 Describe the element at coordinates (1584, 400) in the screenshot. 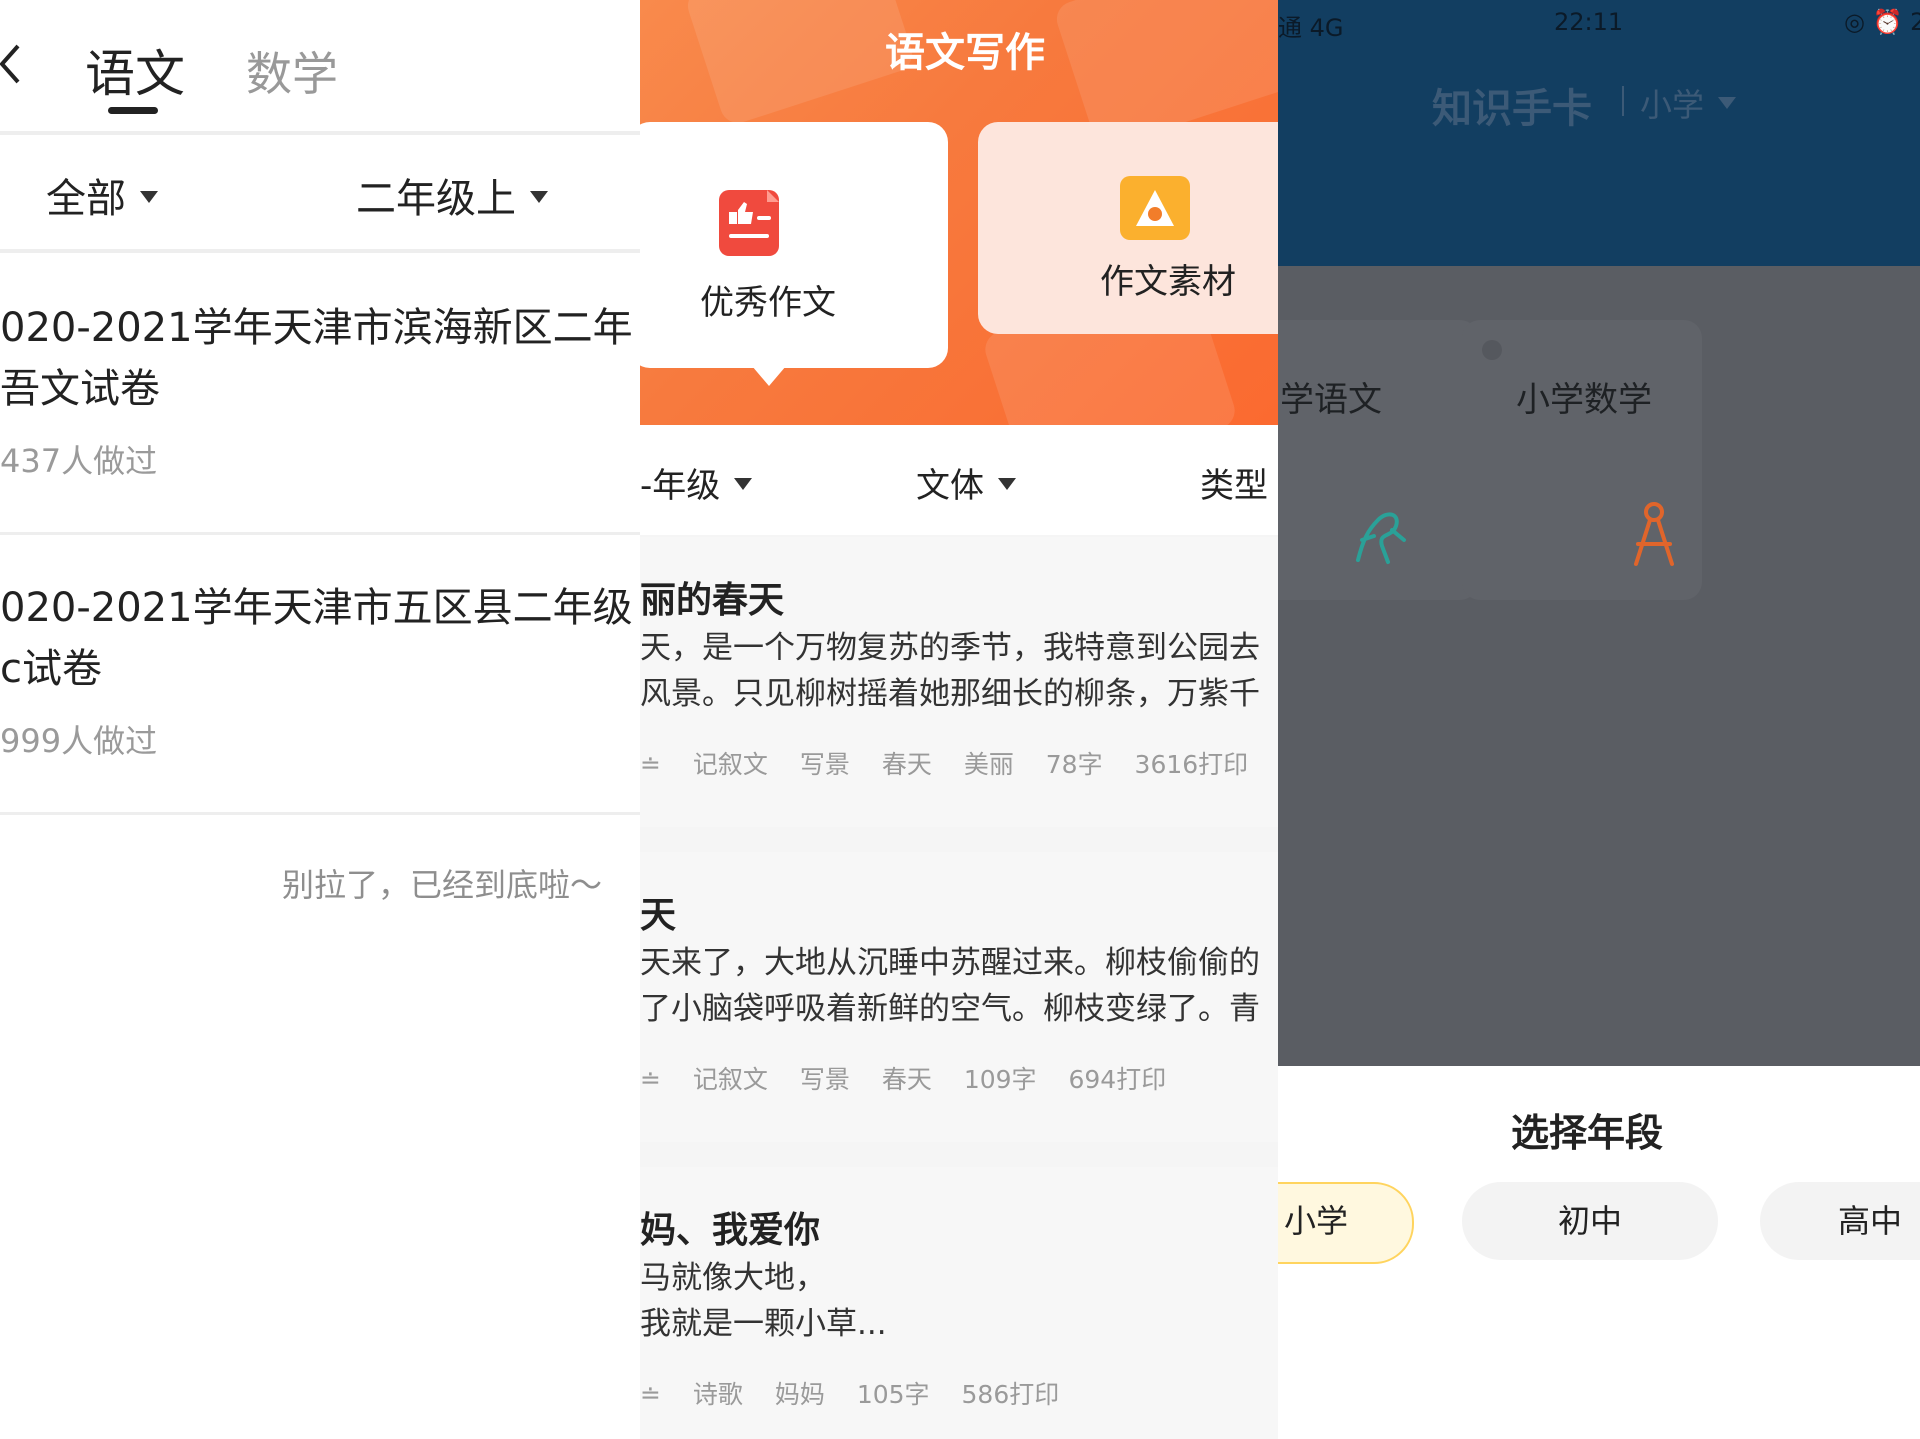

I see `subject-label: 小学数学` at that location.